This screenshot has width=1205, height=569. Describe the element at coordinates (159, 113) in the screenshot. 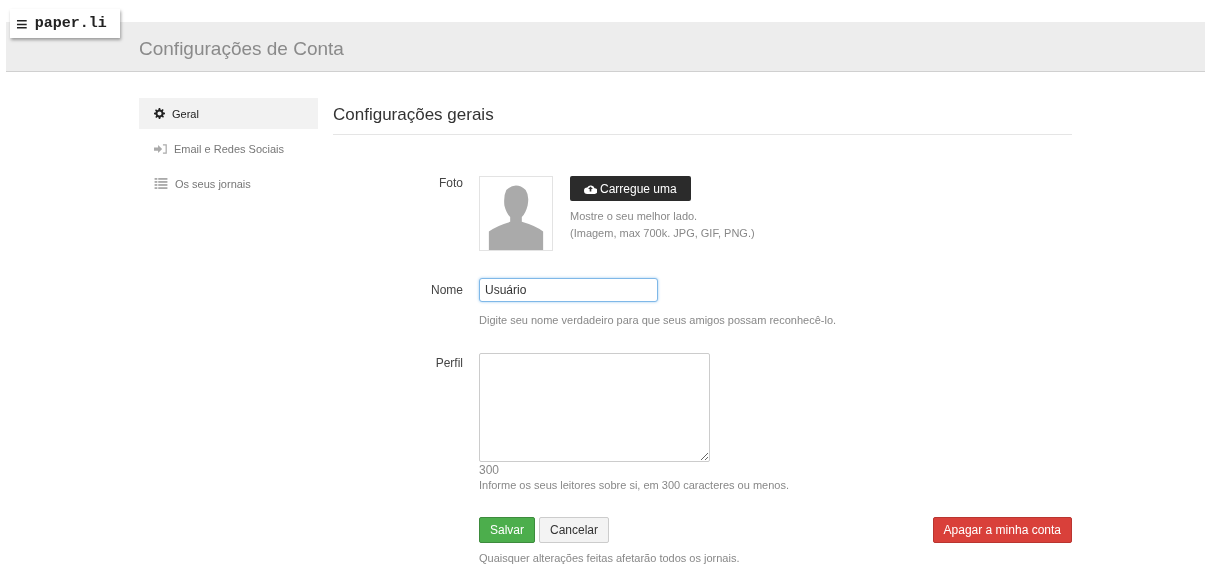

I see `gear-icon` at that location.